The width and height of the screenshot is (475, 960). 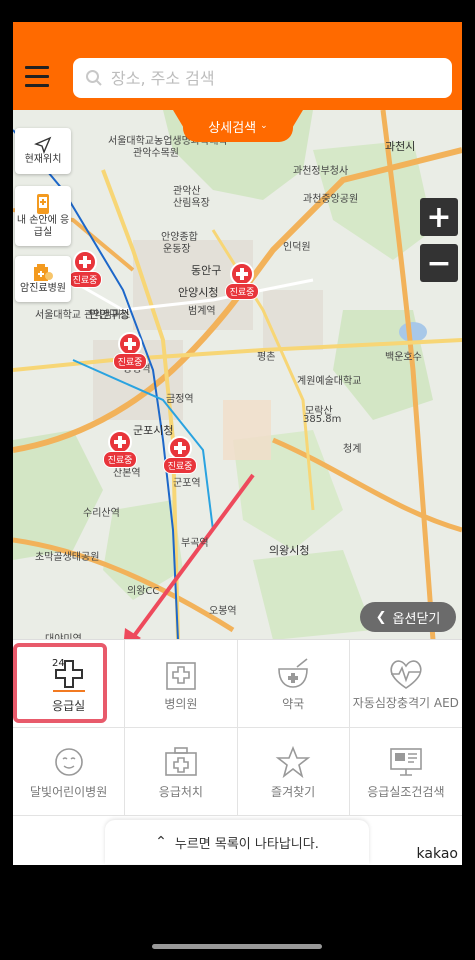 What do you see at coordinates (198, 292) in the screenshot?
I see `map-label: 안양시청` at bounding box center [198, 292].